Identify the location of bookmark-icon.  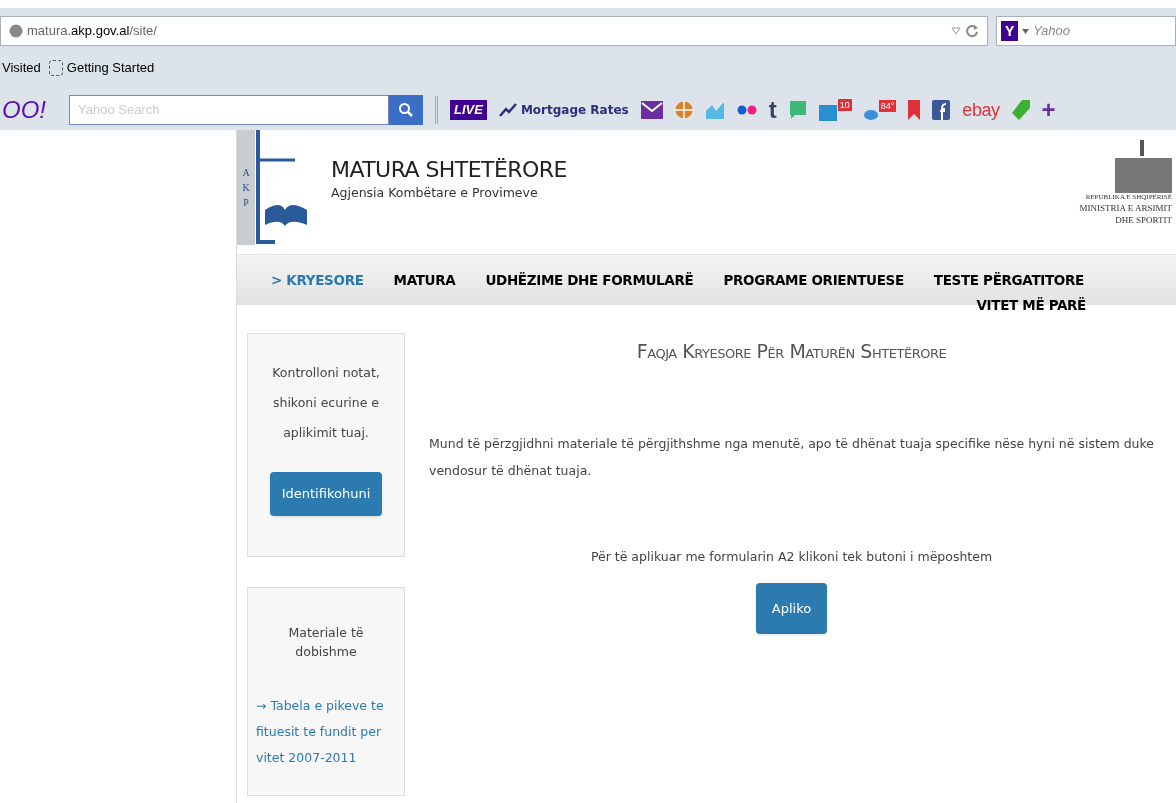
(55, 68).